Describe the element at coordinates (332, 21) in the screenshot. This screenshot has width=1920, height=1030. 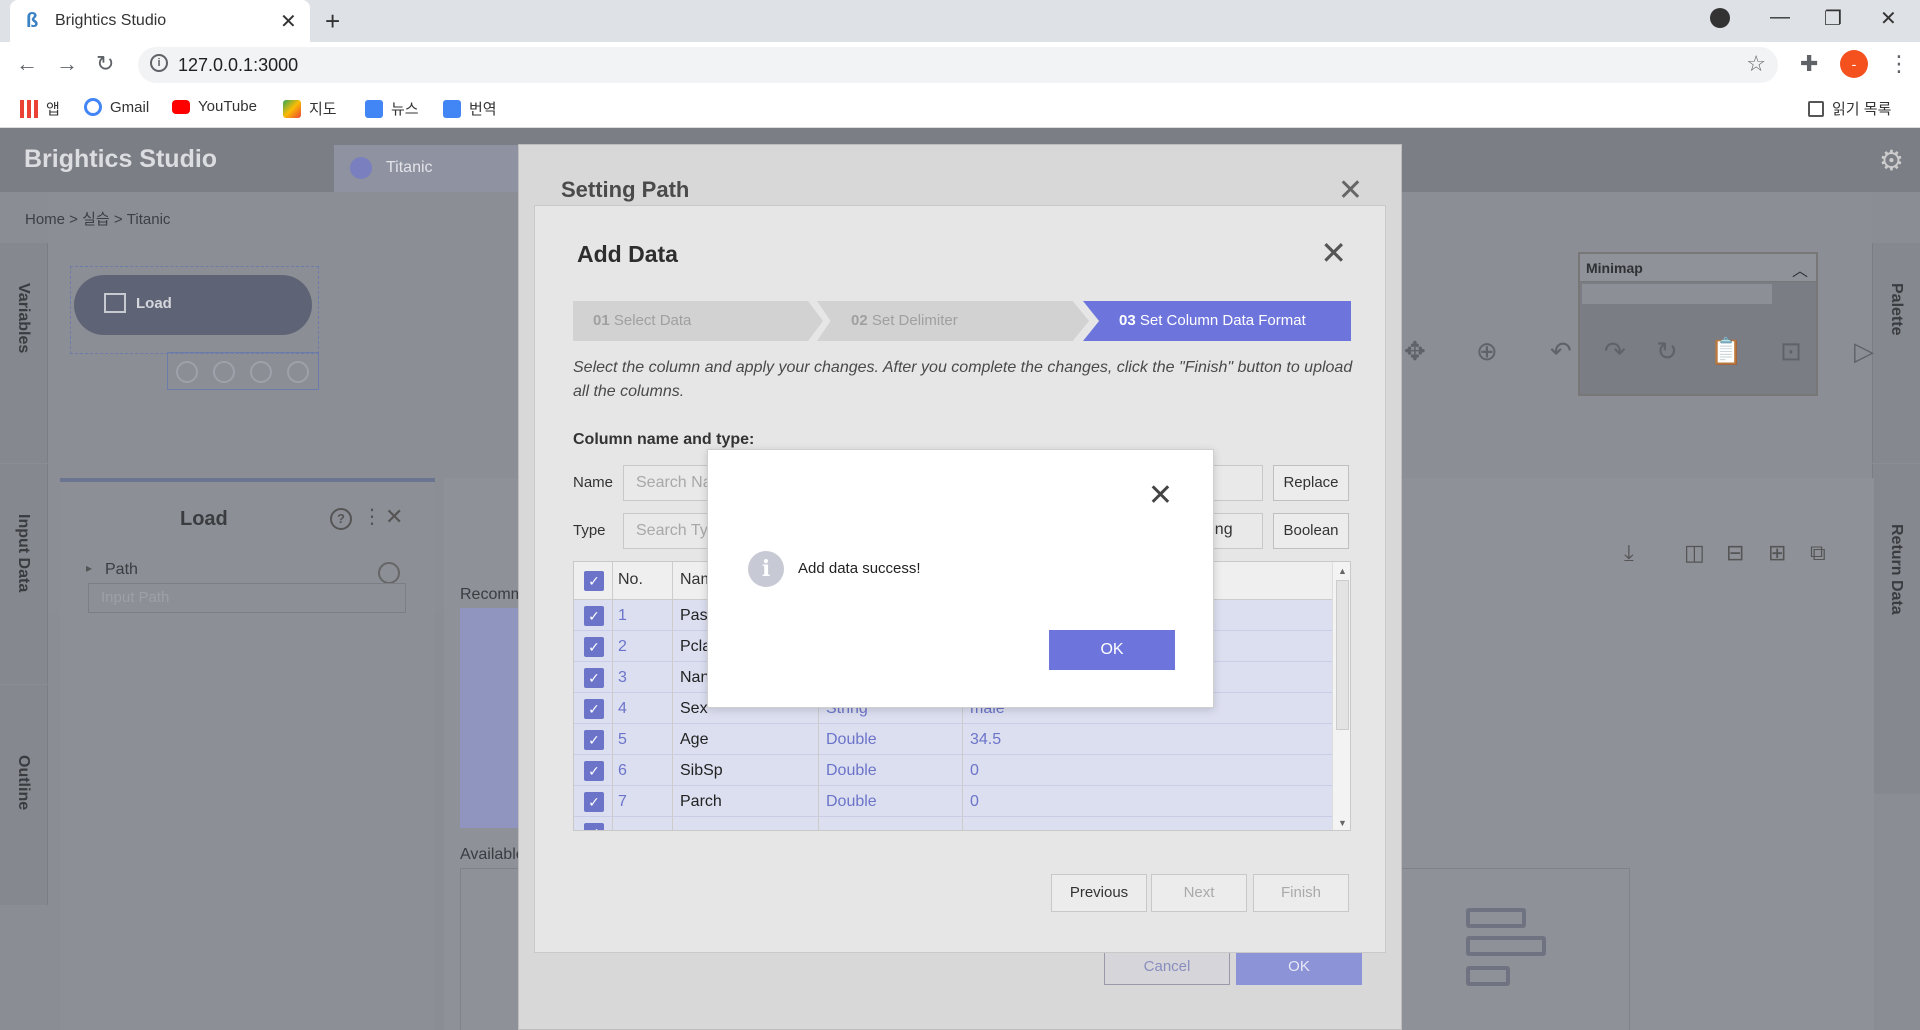
I see `new-tab-button: +` at that location.